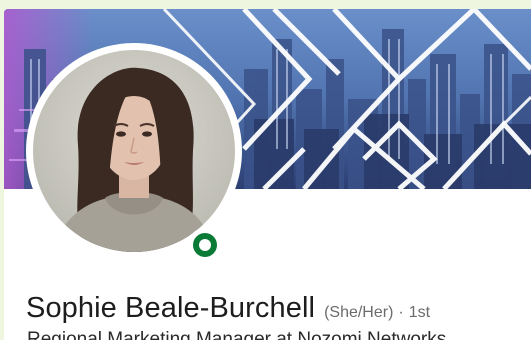 Image resolution: width=531 pixels, height=340 pixels. I want to click on connection-degree: 1st, so click(419, 312).